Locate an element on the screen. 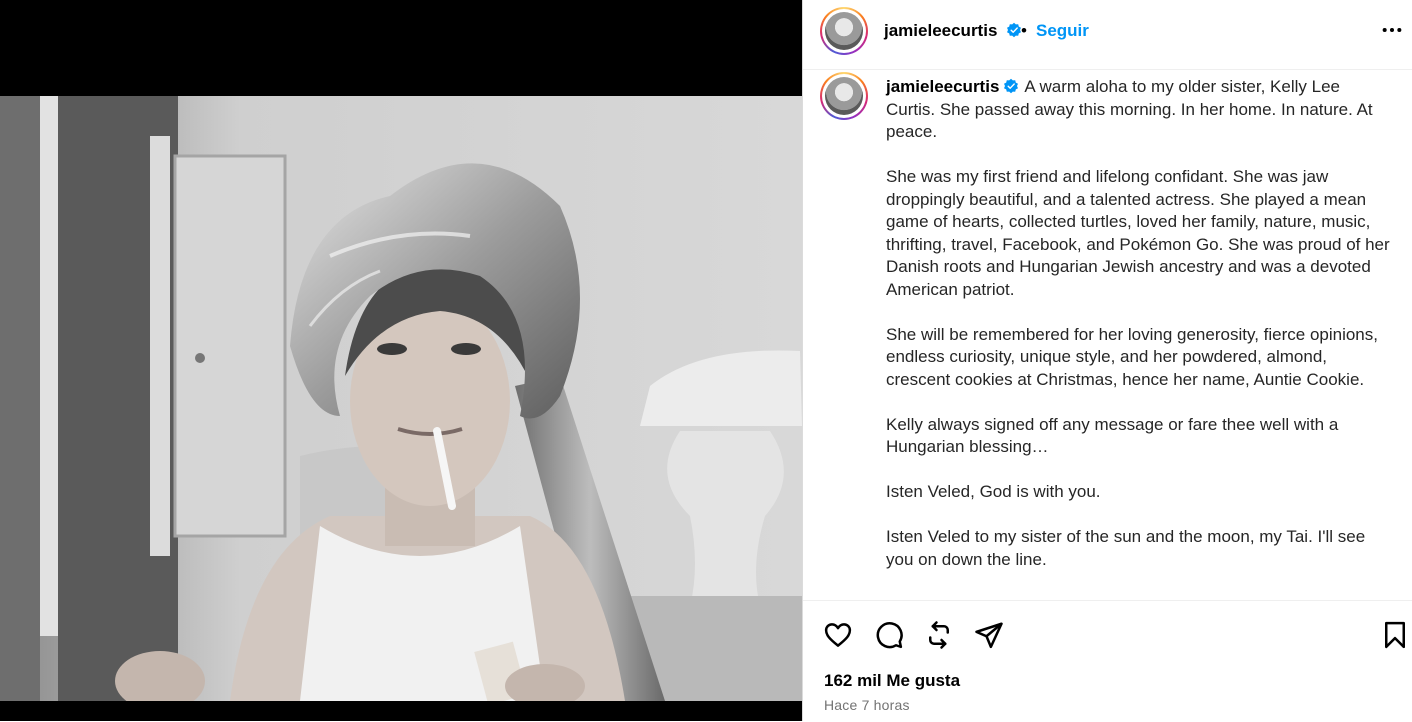 This screenshot has height=722, width=1412. heart-icon is located at coordinates (838, 635).